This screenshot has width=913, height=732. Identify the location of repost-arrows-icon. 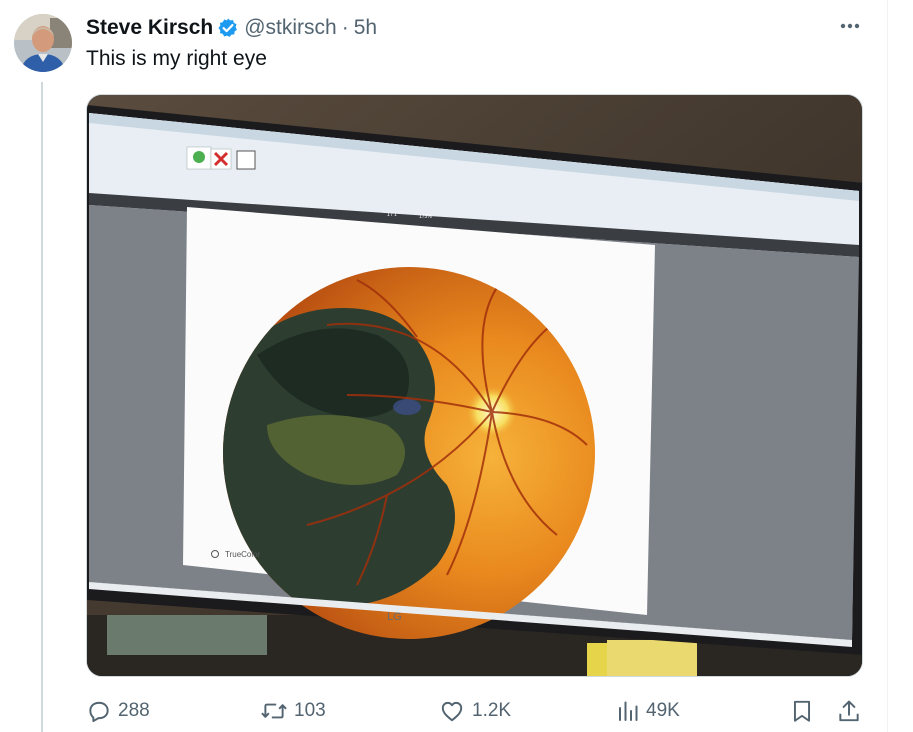
(274, 711).